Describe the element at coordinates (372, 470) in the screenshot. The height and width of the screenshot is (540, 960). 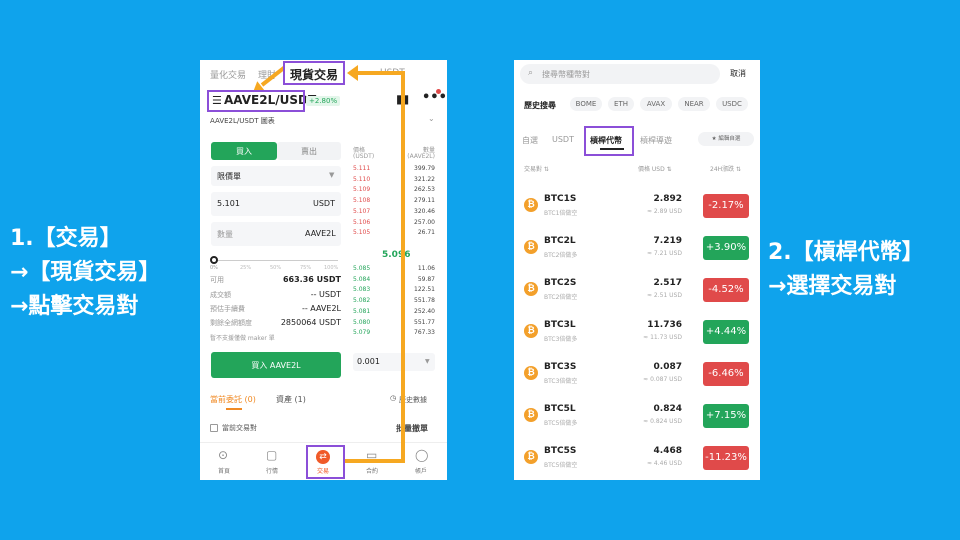
I see `nav-contract: 合約` at that location.